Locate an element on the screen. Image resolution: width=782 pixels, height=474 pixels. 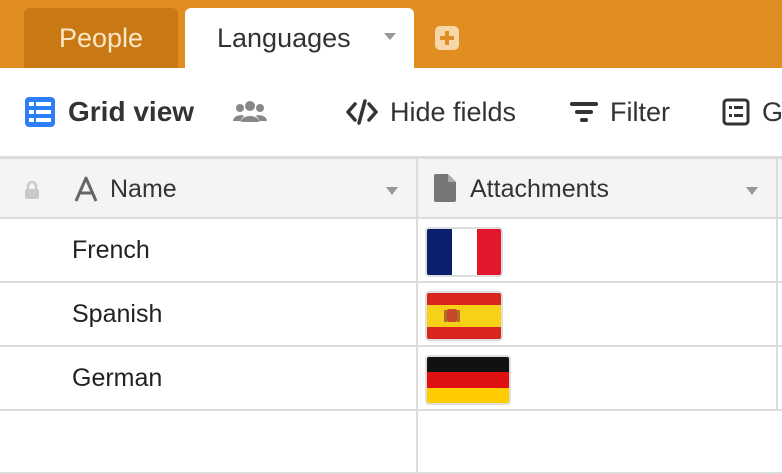
text-a-icon is located at coordinates (86, 189).